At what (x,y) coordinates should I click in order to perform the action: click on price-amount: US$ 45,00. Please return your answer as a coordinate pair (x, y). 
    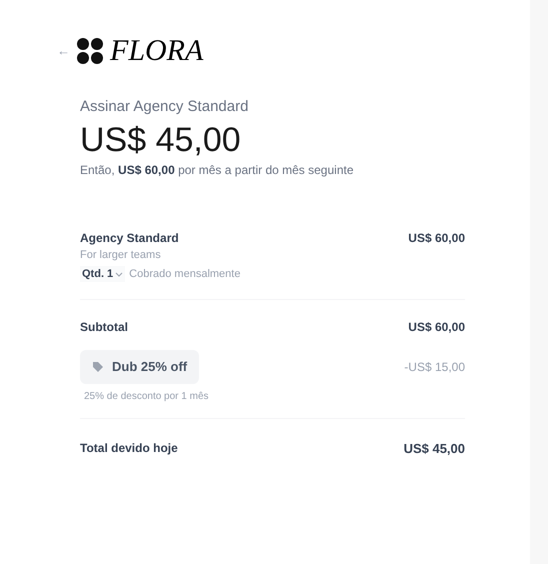
    Looking at the image, I should click on (161, 140).